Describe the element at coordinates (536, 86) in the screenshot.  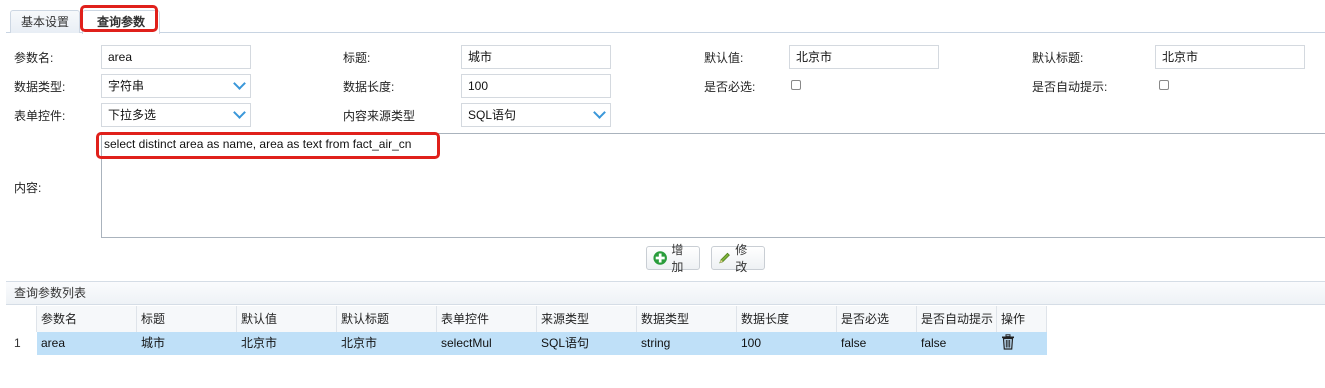
I see `data-length-input: 100` at that location.